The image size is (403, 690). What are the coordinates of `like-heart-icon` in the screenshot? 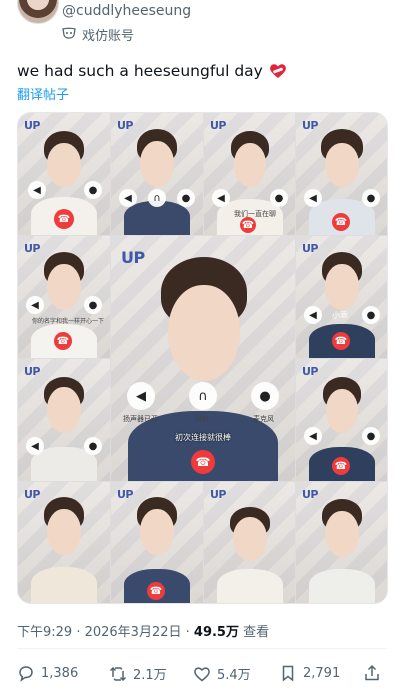 It's located at (202, 673).